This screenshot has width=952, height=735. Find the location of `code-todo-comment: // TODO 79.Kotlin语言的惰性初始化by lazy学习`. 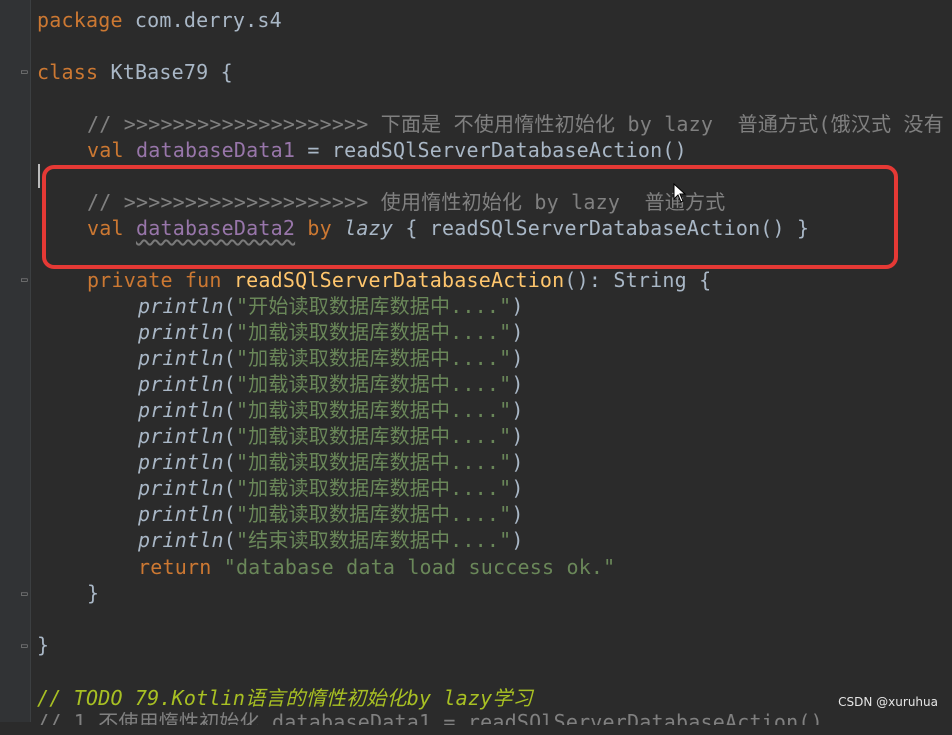

code-todo-comment: // TODO 79.Kotlin语言的惰性初始化by lazy学习 is located at coordinates (285, 698).